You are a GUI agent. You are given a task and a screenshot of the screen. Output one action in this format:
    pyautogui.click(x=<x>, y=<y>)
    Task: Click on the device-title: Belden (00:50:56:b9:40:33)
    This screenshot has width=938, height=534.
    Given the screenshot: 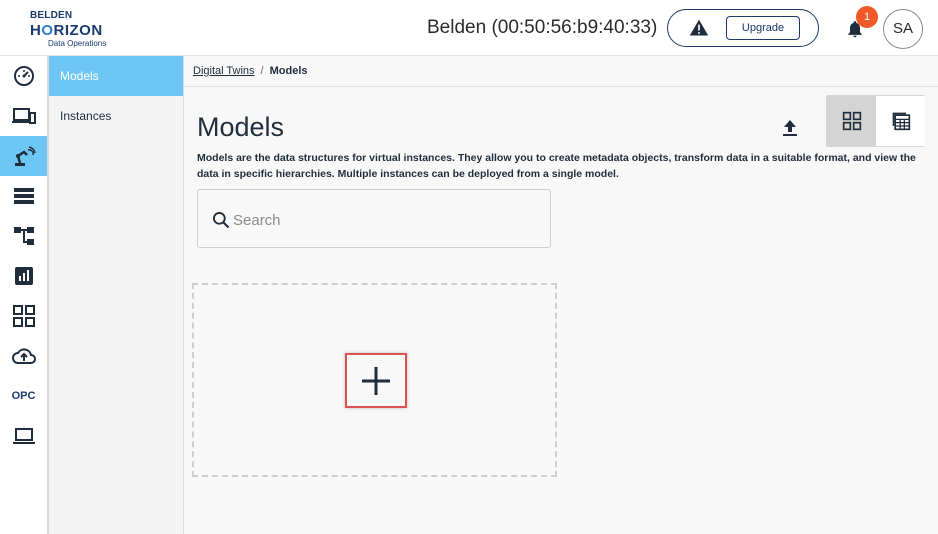 What is the action you would take?
    pyautogui.click(x=542, y=27)
    